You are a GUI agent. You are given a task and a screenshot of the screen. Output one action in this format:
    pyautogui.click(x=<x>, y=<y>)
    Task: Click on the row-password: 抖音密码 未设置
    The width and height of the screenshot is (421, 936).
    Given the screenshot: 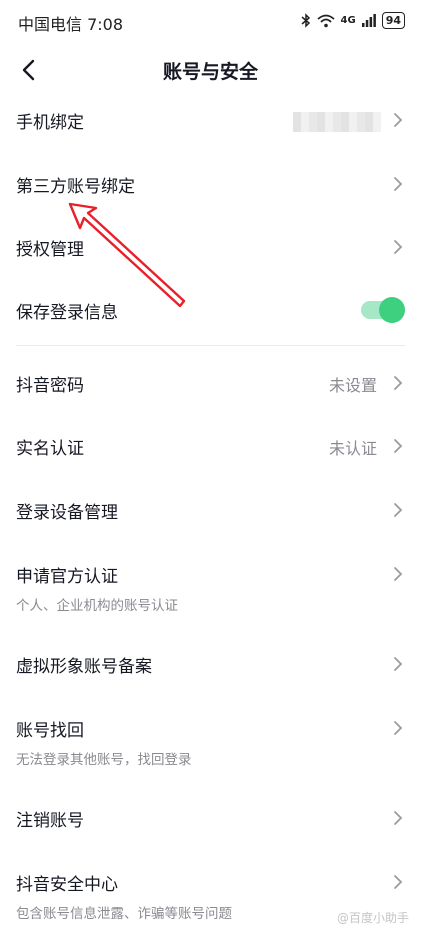 What is the action you would take?
    pyautogui.click(x=210, y=383)
    